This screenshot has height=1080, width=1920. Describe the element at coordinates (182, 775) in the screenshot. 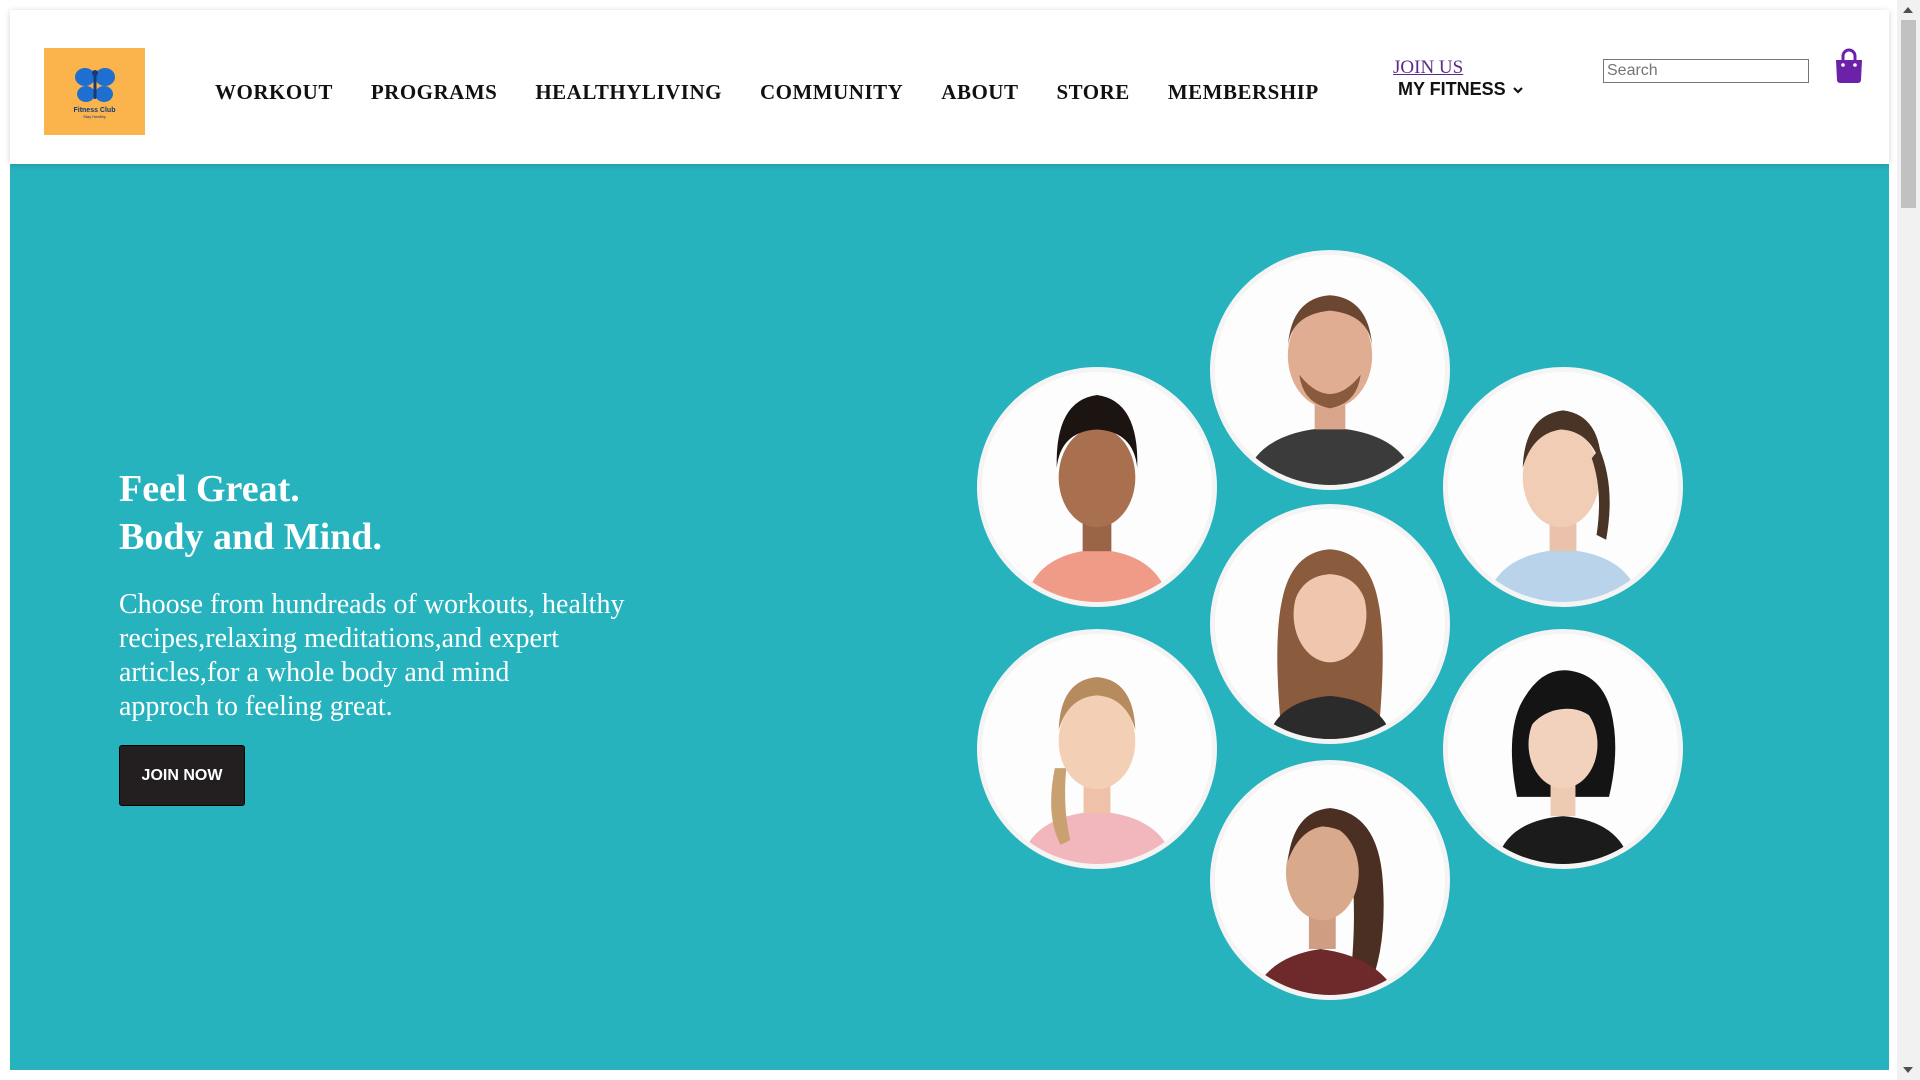

I see `join-now-button: JOIN NOW` at that location.